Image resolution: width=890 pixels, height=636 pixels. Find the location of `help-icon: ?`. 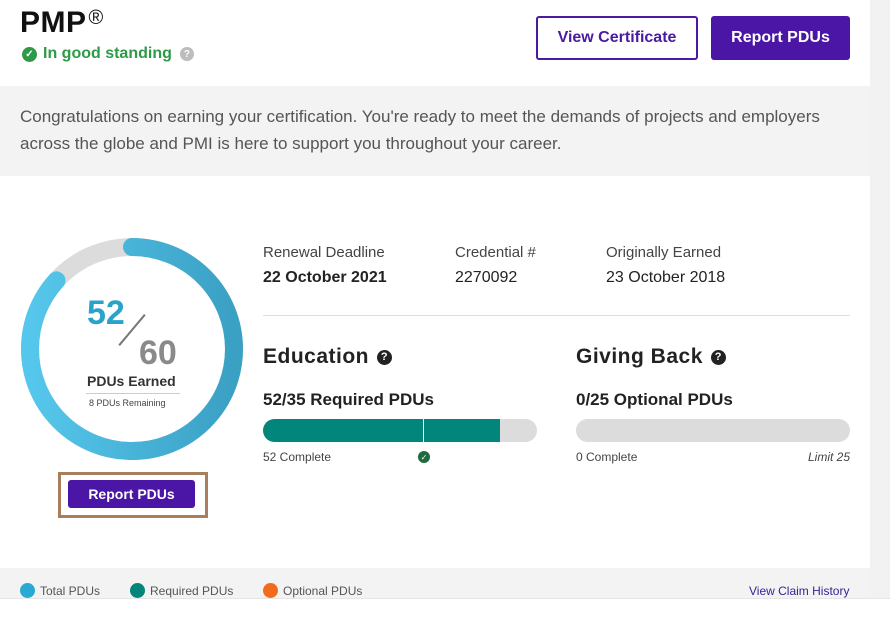

help-icon: ? is located at coordinates (186, 54).